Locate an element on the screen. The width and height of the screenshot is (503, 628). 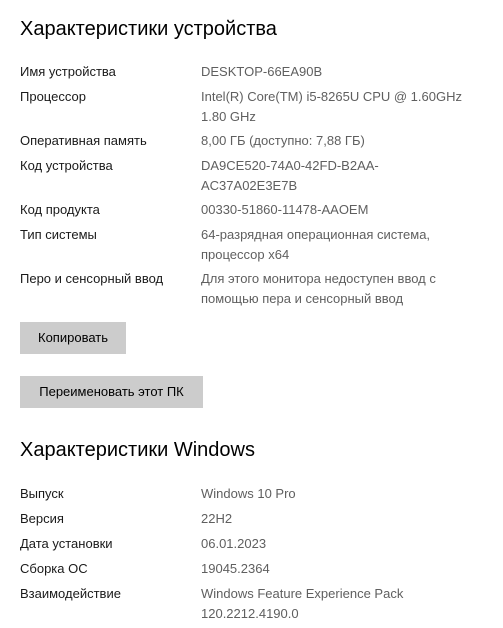
spec-value: 22H2 is located at coordinates (217, 518).